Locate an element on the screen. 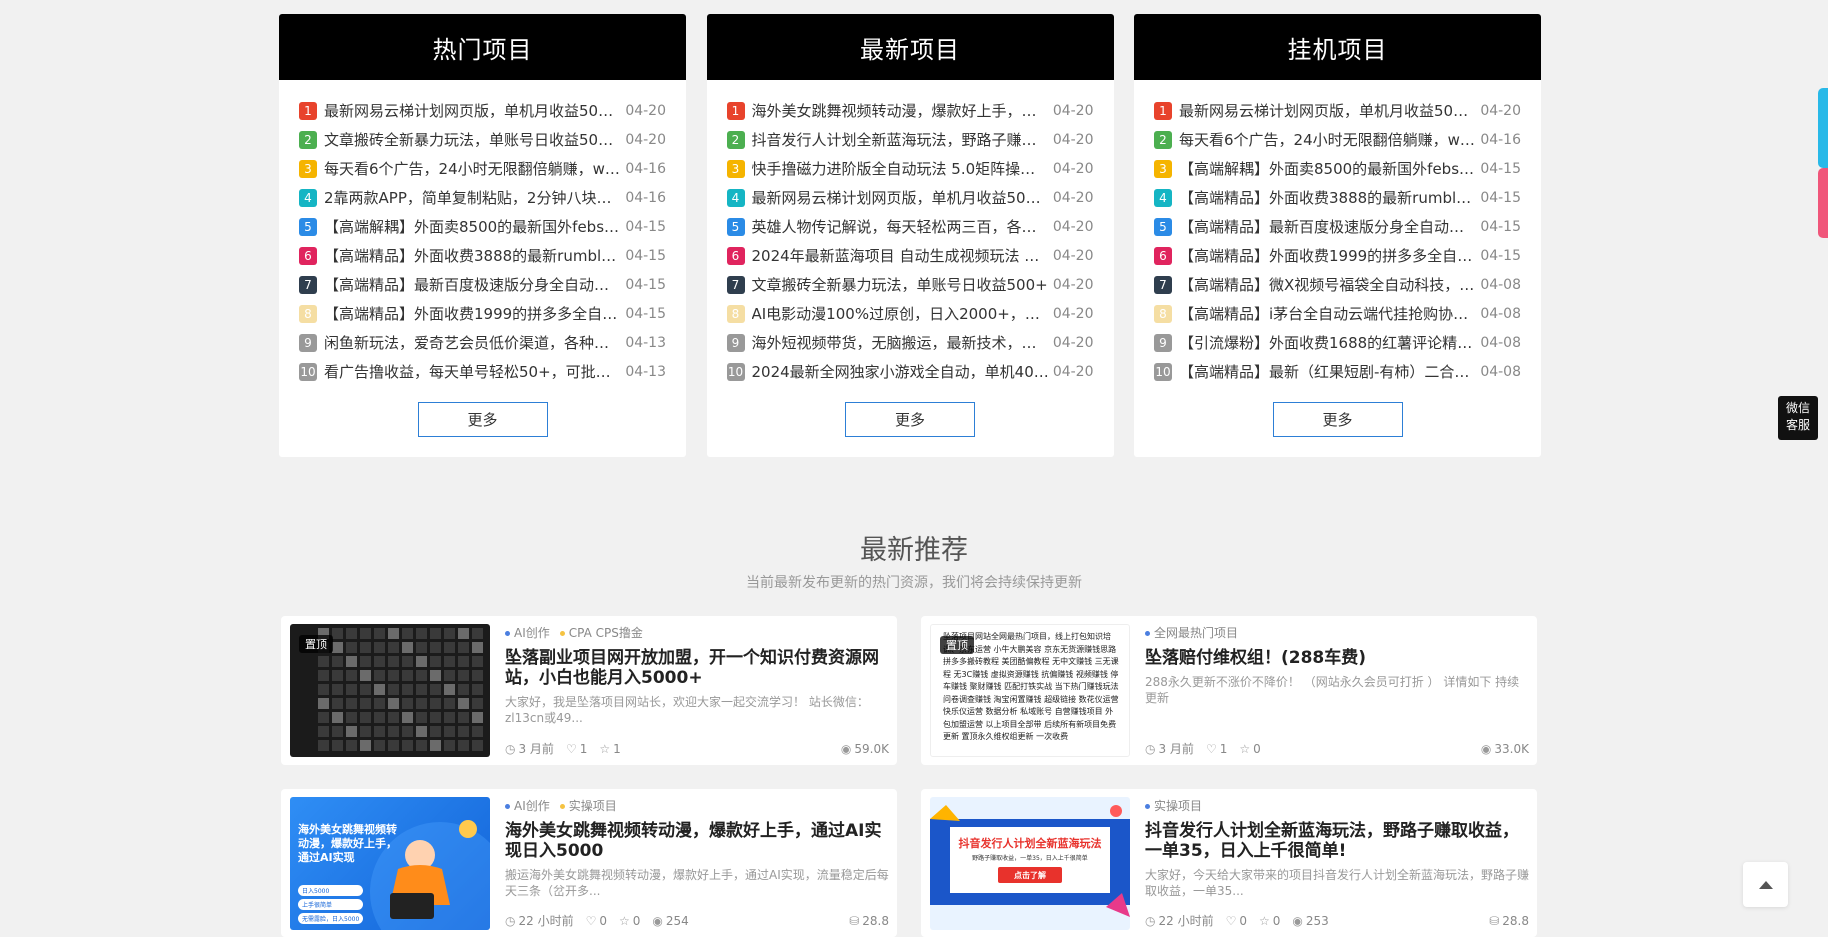 Image resolution: width=1828 pixels, height=937 pixels. board-list-item: 9 闲鱼新玩法，爱奇艺会员低价渠道，各种影视会员 04-13 is located at coordinates (482, 342).